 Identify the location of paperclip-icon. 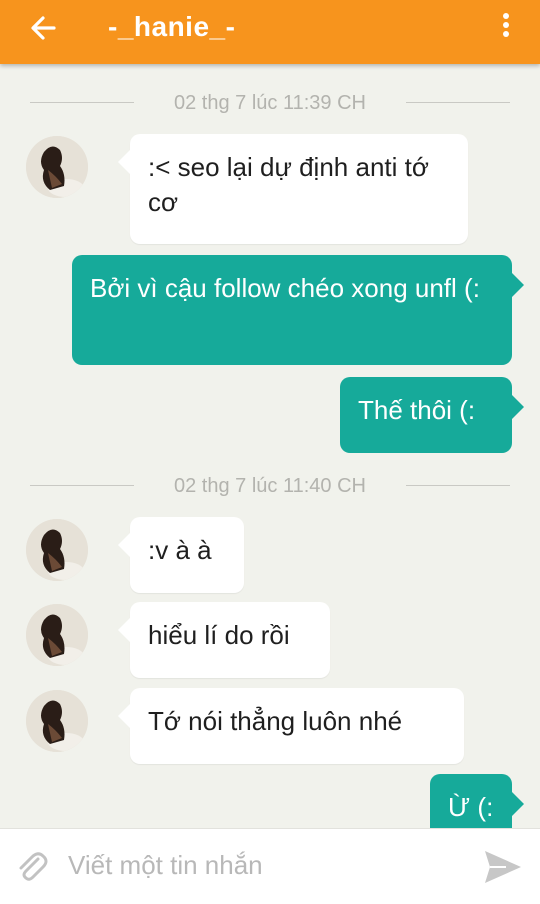
(33, 866).